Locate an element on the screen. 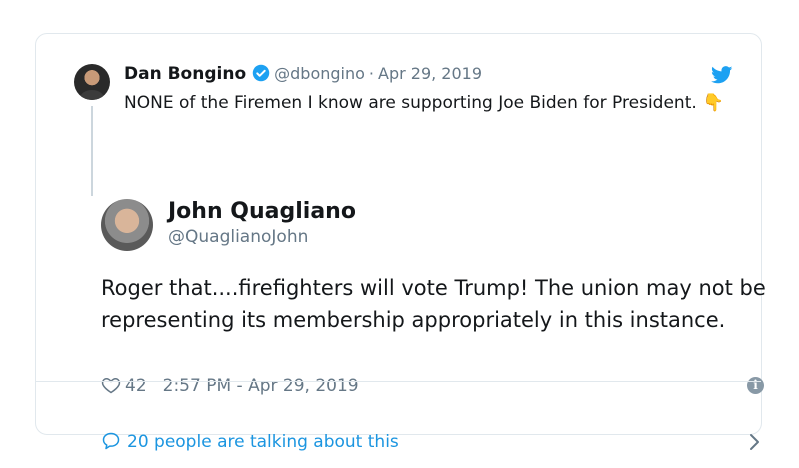 Image resolution: width=799 pixels, height=468 pixels. conversation-text: 20 people are talking about this is located at coordinates (263, 442).